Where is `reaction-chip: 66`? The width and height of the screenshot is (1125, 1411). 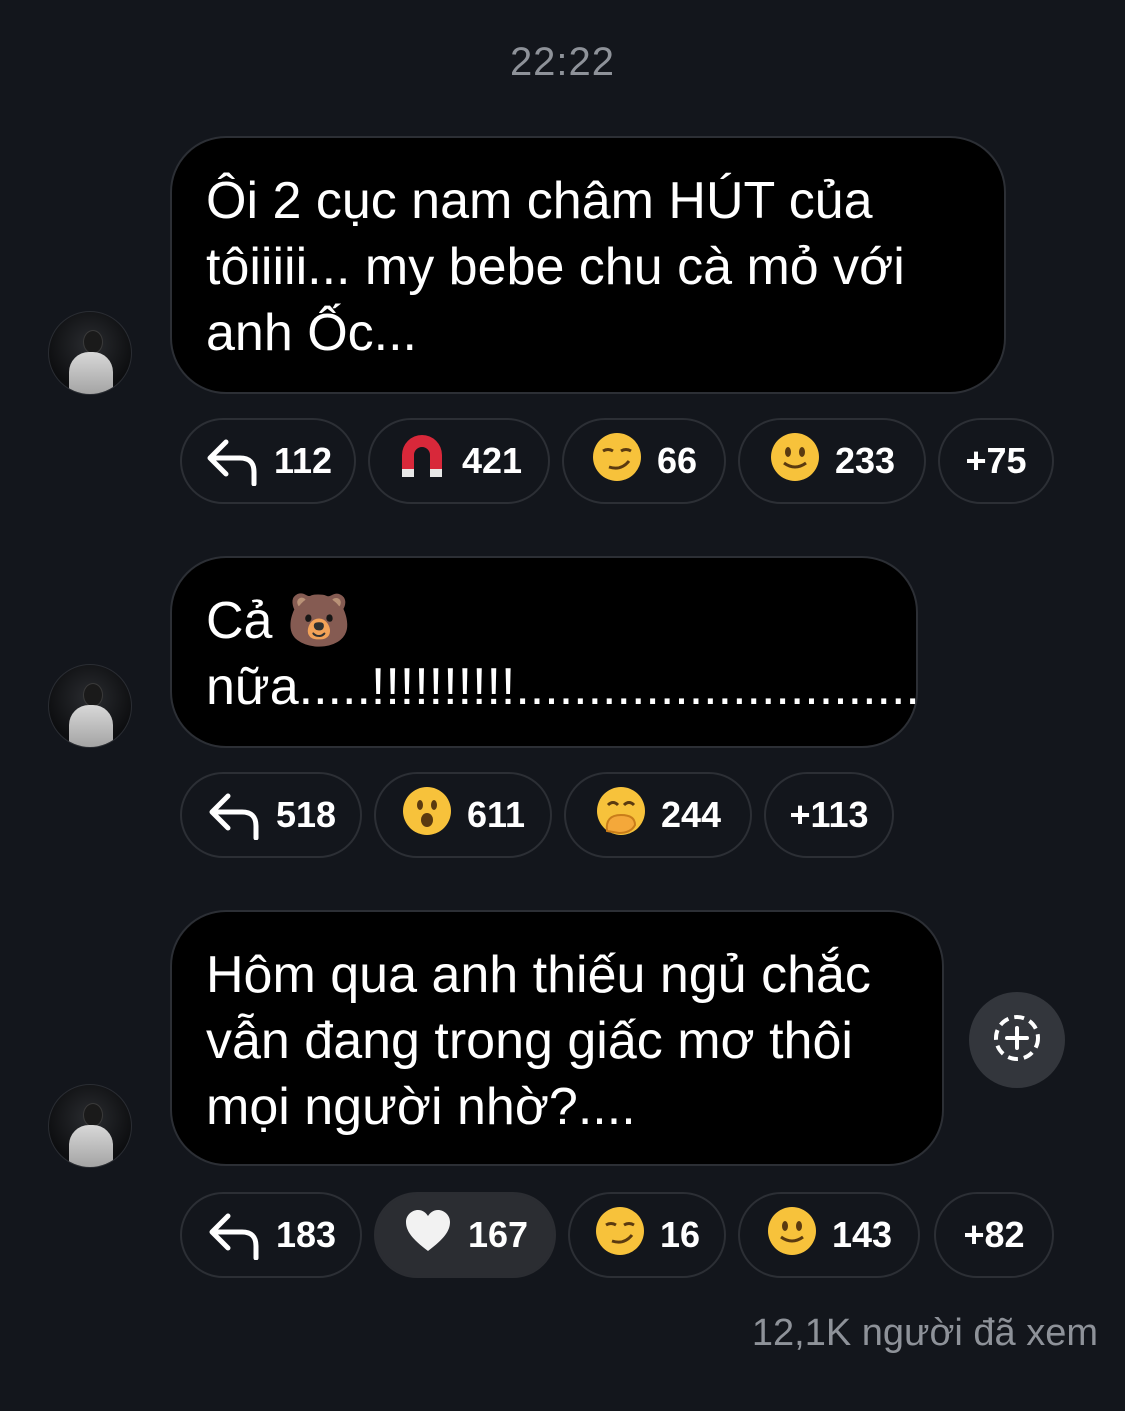
reaction-chip: 66 is located at coordinates (644, 461).